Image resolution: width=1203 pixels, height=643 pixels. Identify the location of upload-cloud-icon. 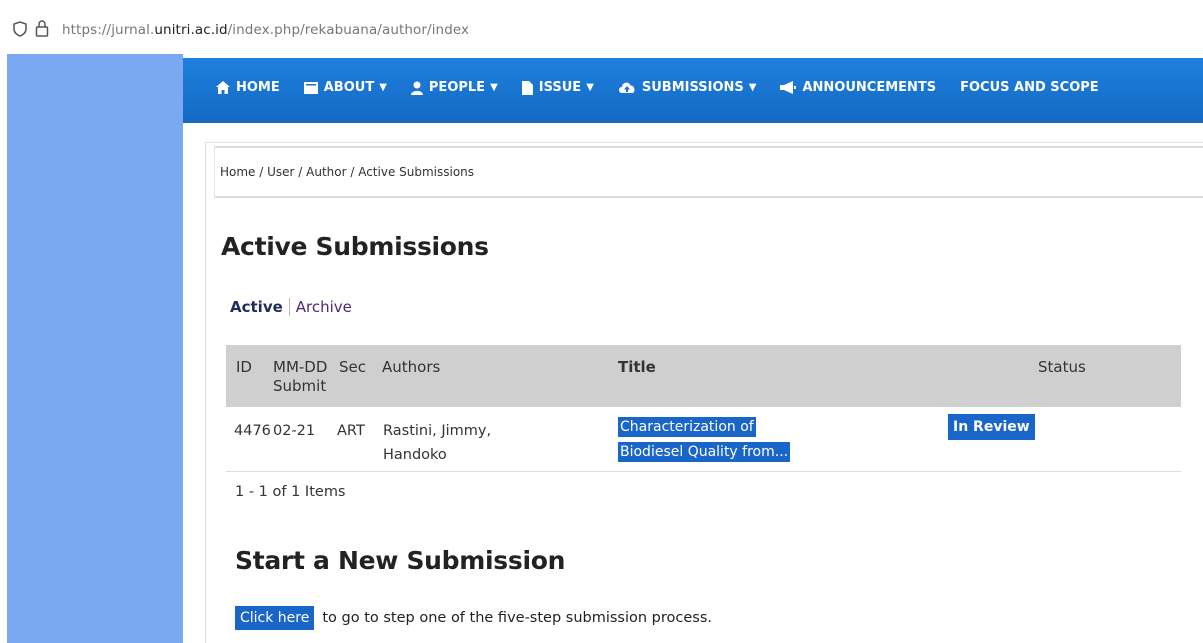
(627, 87).